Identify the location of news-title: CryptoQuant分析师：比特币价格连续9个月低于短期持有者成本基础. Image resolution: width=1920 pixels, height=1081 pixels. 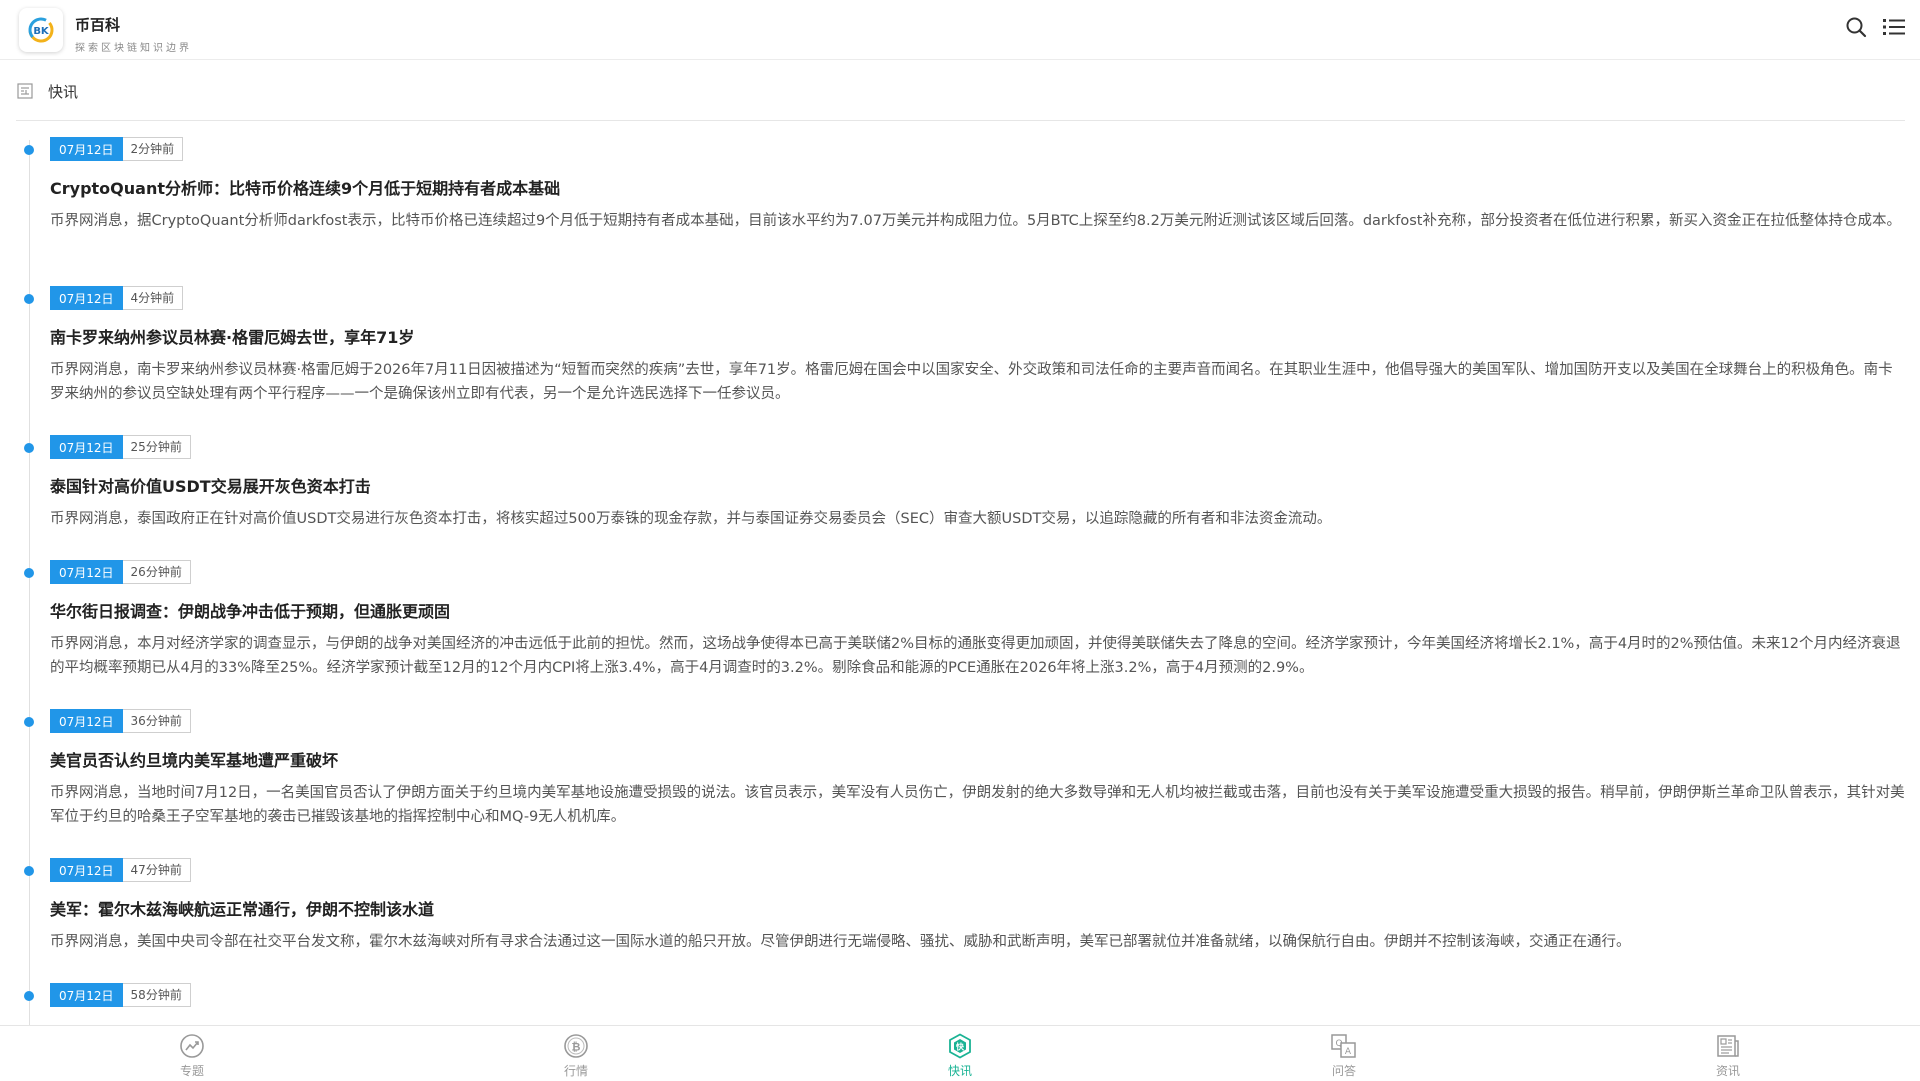
(305, 187).